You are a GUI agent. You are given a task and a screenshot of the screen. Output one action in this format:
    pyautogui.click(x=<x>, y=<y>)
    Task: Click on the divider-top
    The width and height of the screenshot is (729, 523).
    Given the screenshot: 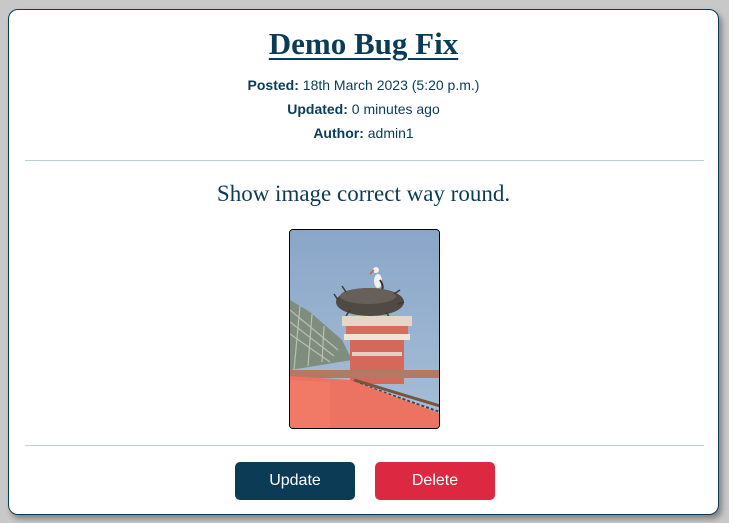 What is the action you would take?
    pyautogui.click(x=364, y=160)
    